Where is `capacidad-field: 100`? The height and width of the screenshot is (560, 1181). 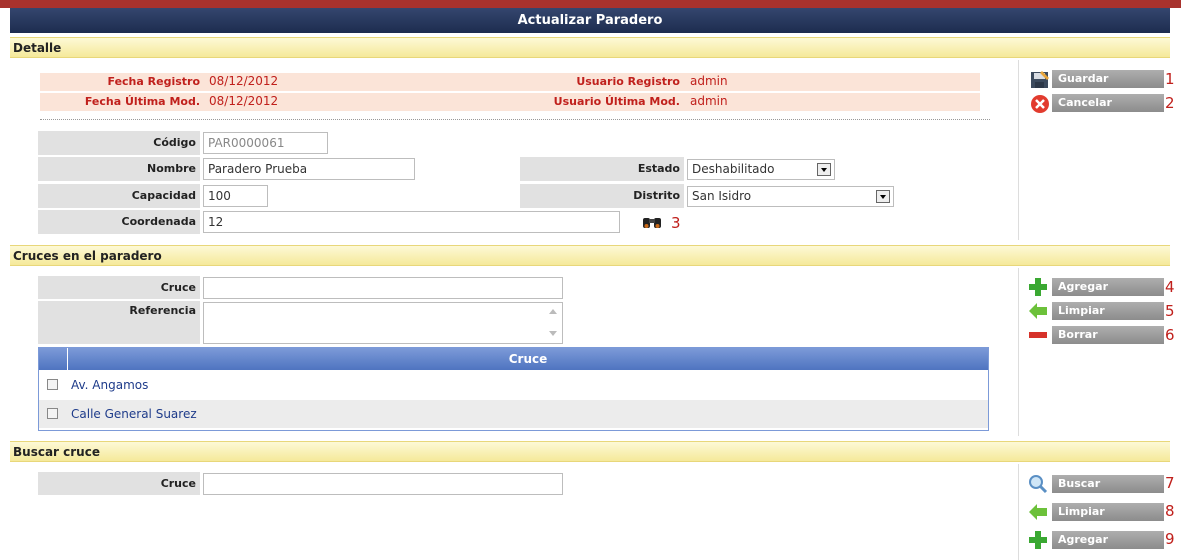
capacidad-field: 100 is located at coordinates (235, 196).